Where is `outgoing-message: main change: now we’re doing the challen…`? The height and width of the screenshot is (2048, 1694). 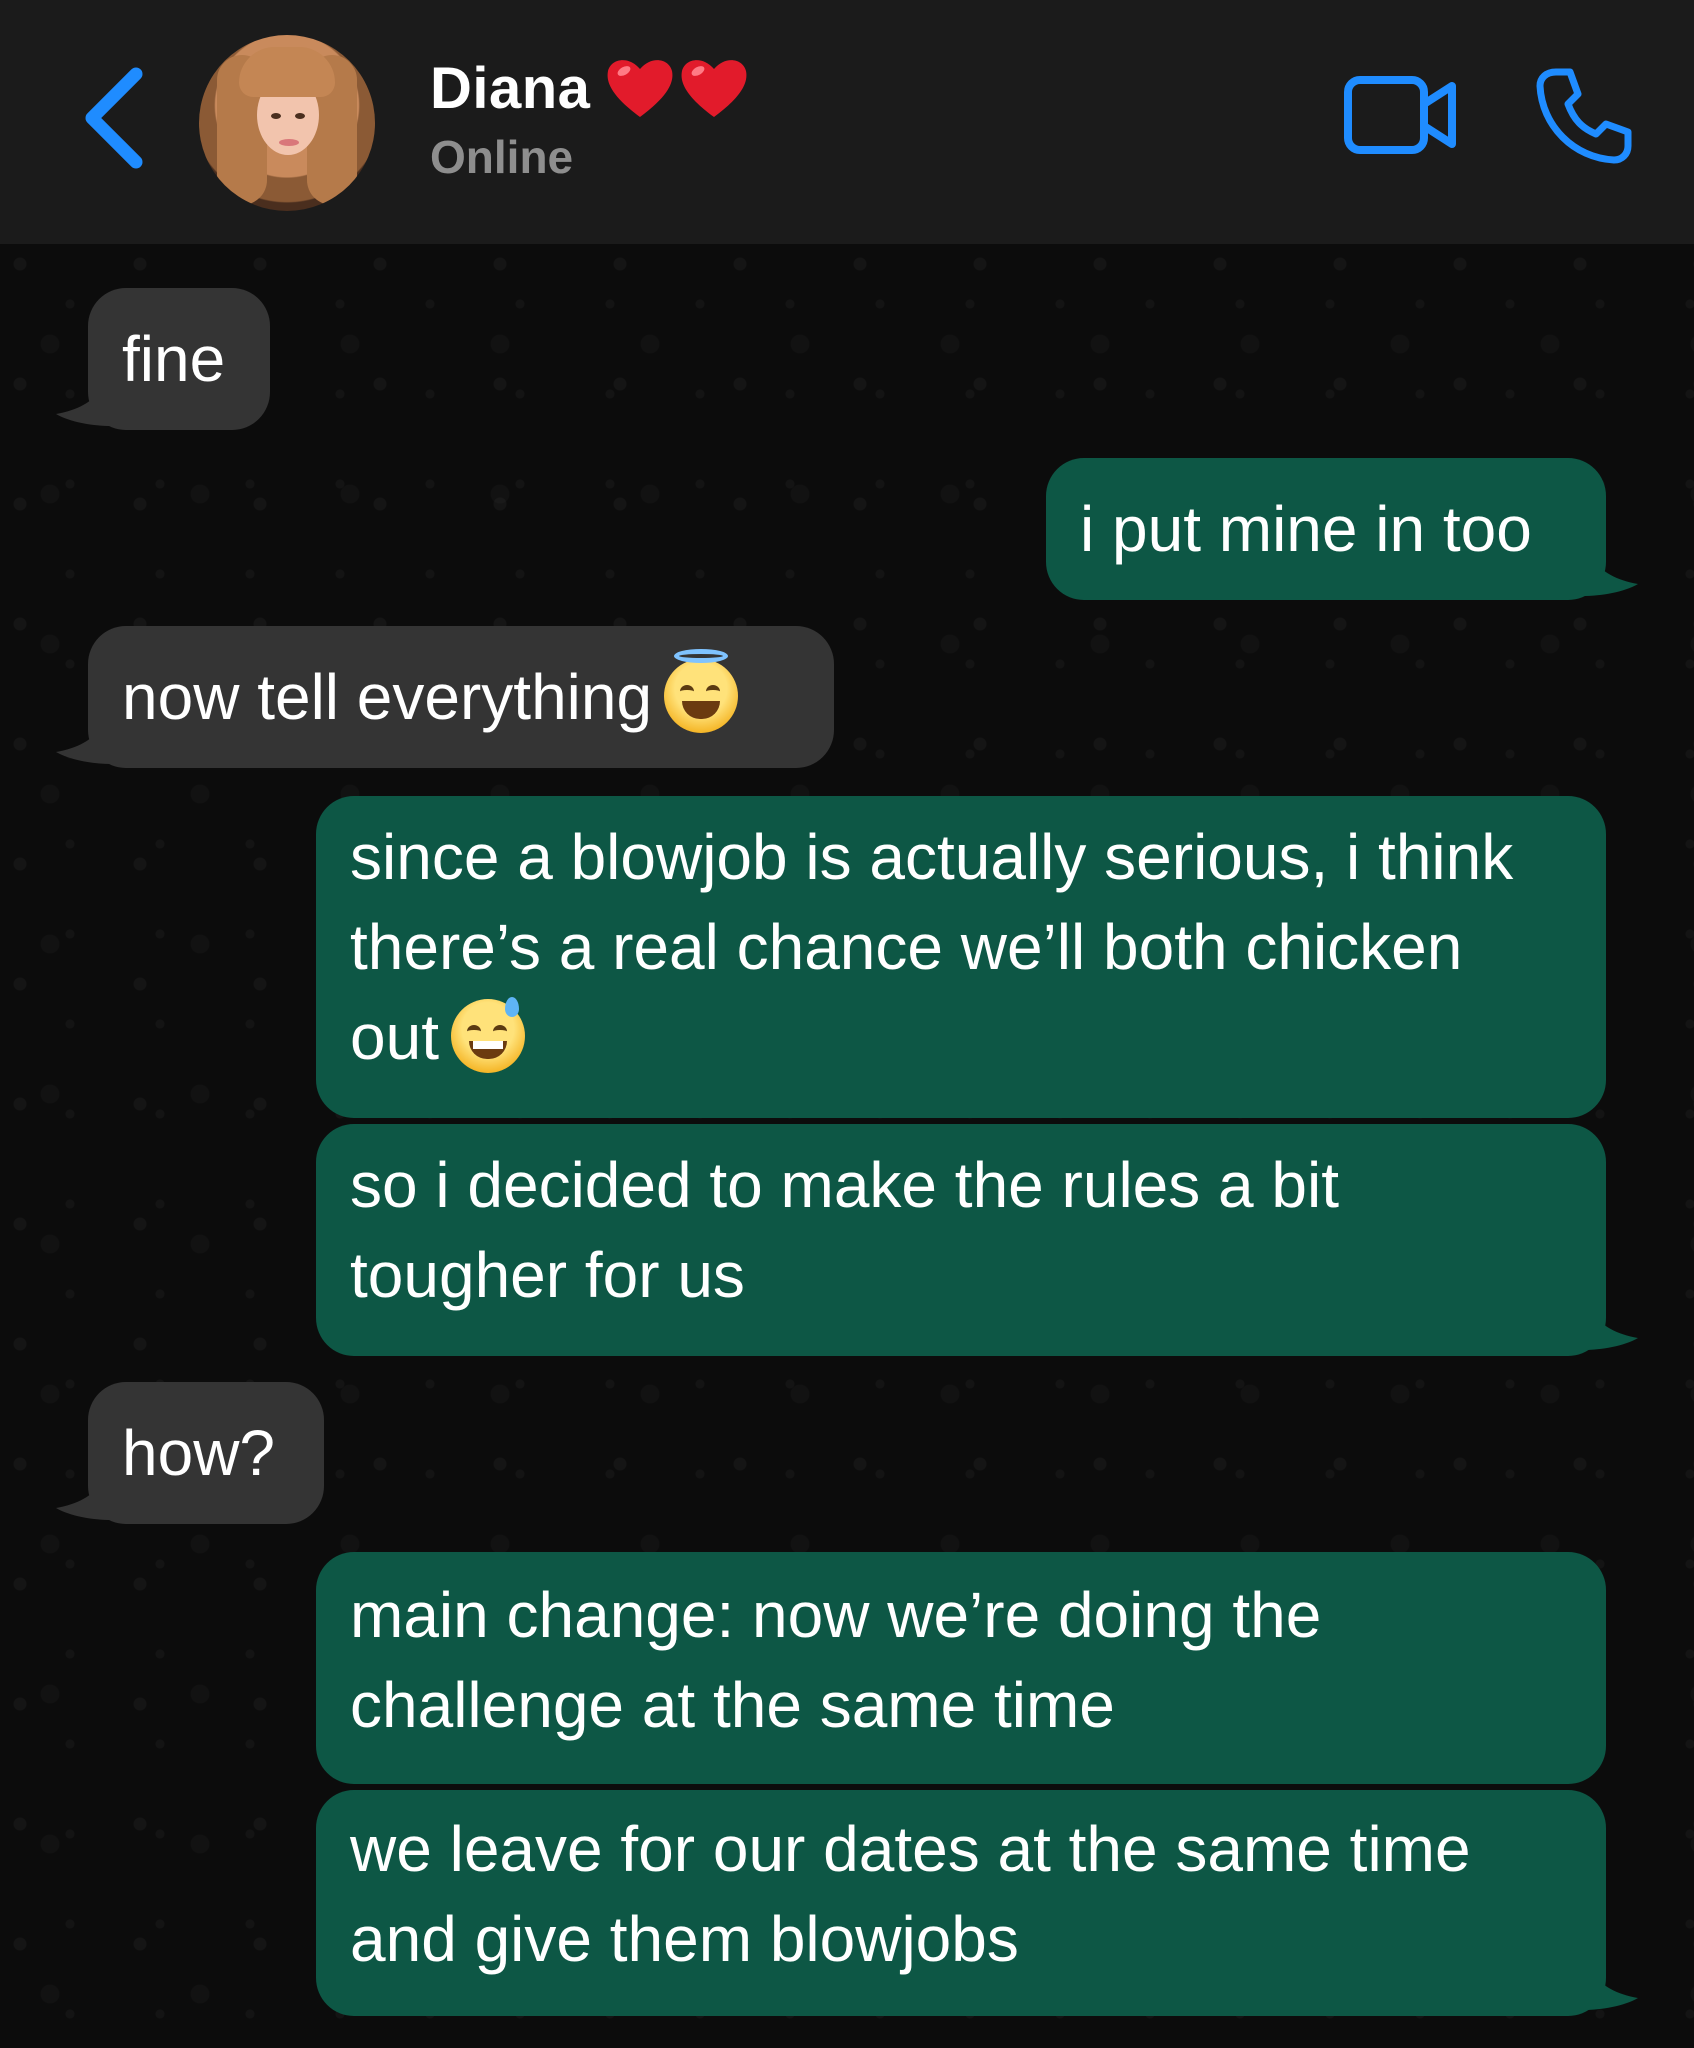 outgoing-message: main change: now we’re doing the challen… is located at coordinates (961, 1668).